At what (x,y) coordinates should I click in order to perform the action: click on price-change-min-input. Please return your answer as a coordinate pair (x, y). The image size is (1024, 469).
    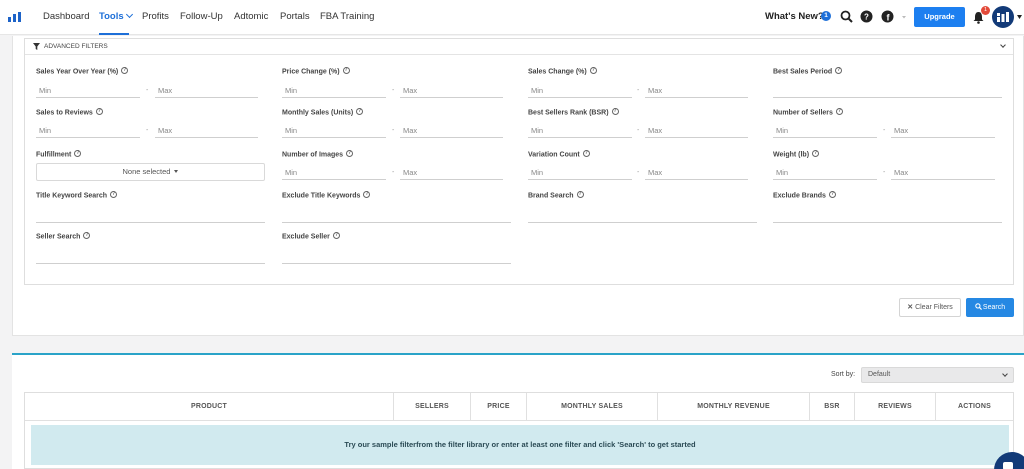
    Looking at the image, I should click on (334, 91).